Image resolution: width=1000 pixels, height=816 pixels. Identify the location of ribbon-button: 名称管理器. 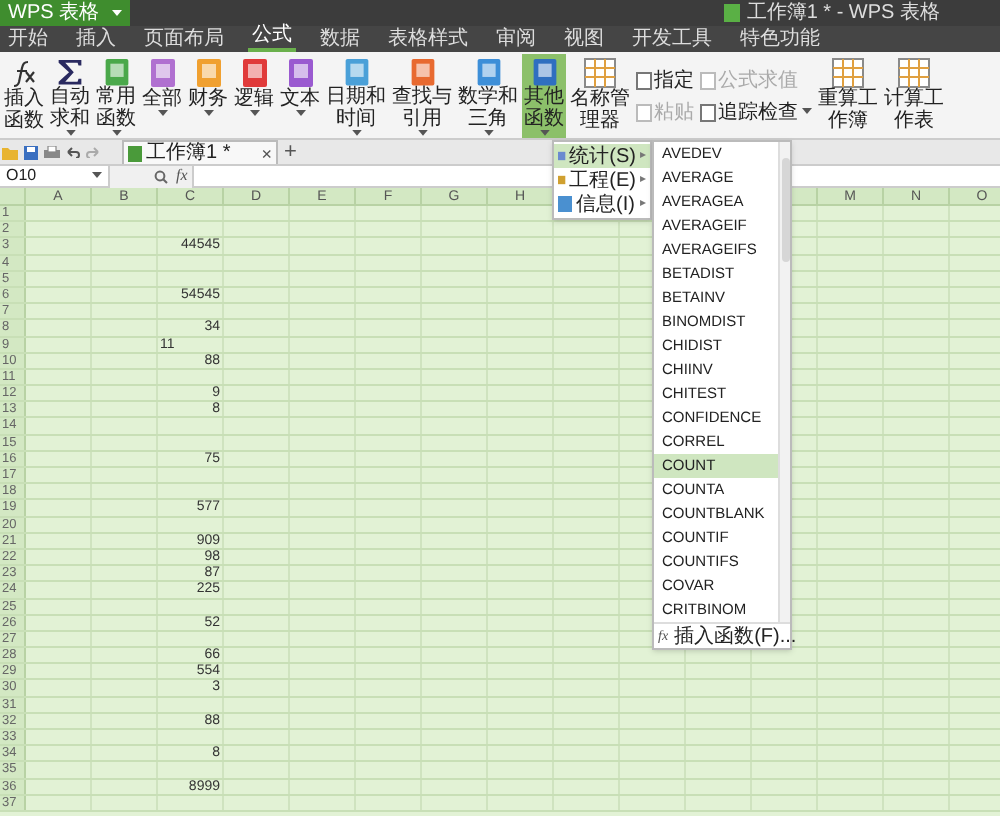
(600, 96).